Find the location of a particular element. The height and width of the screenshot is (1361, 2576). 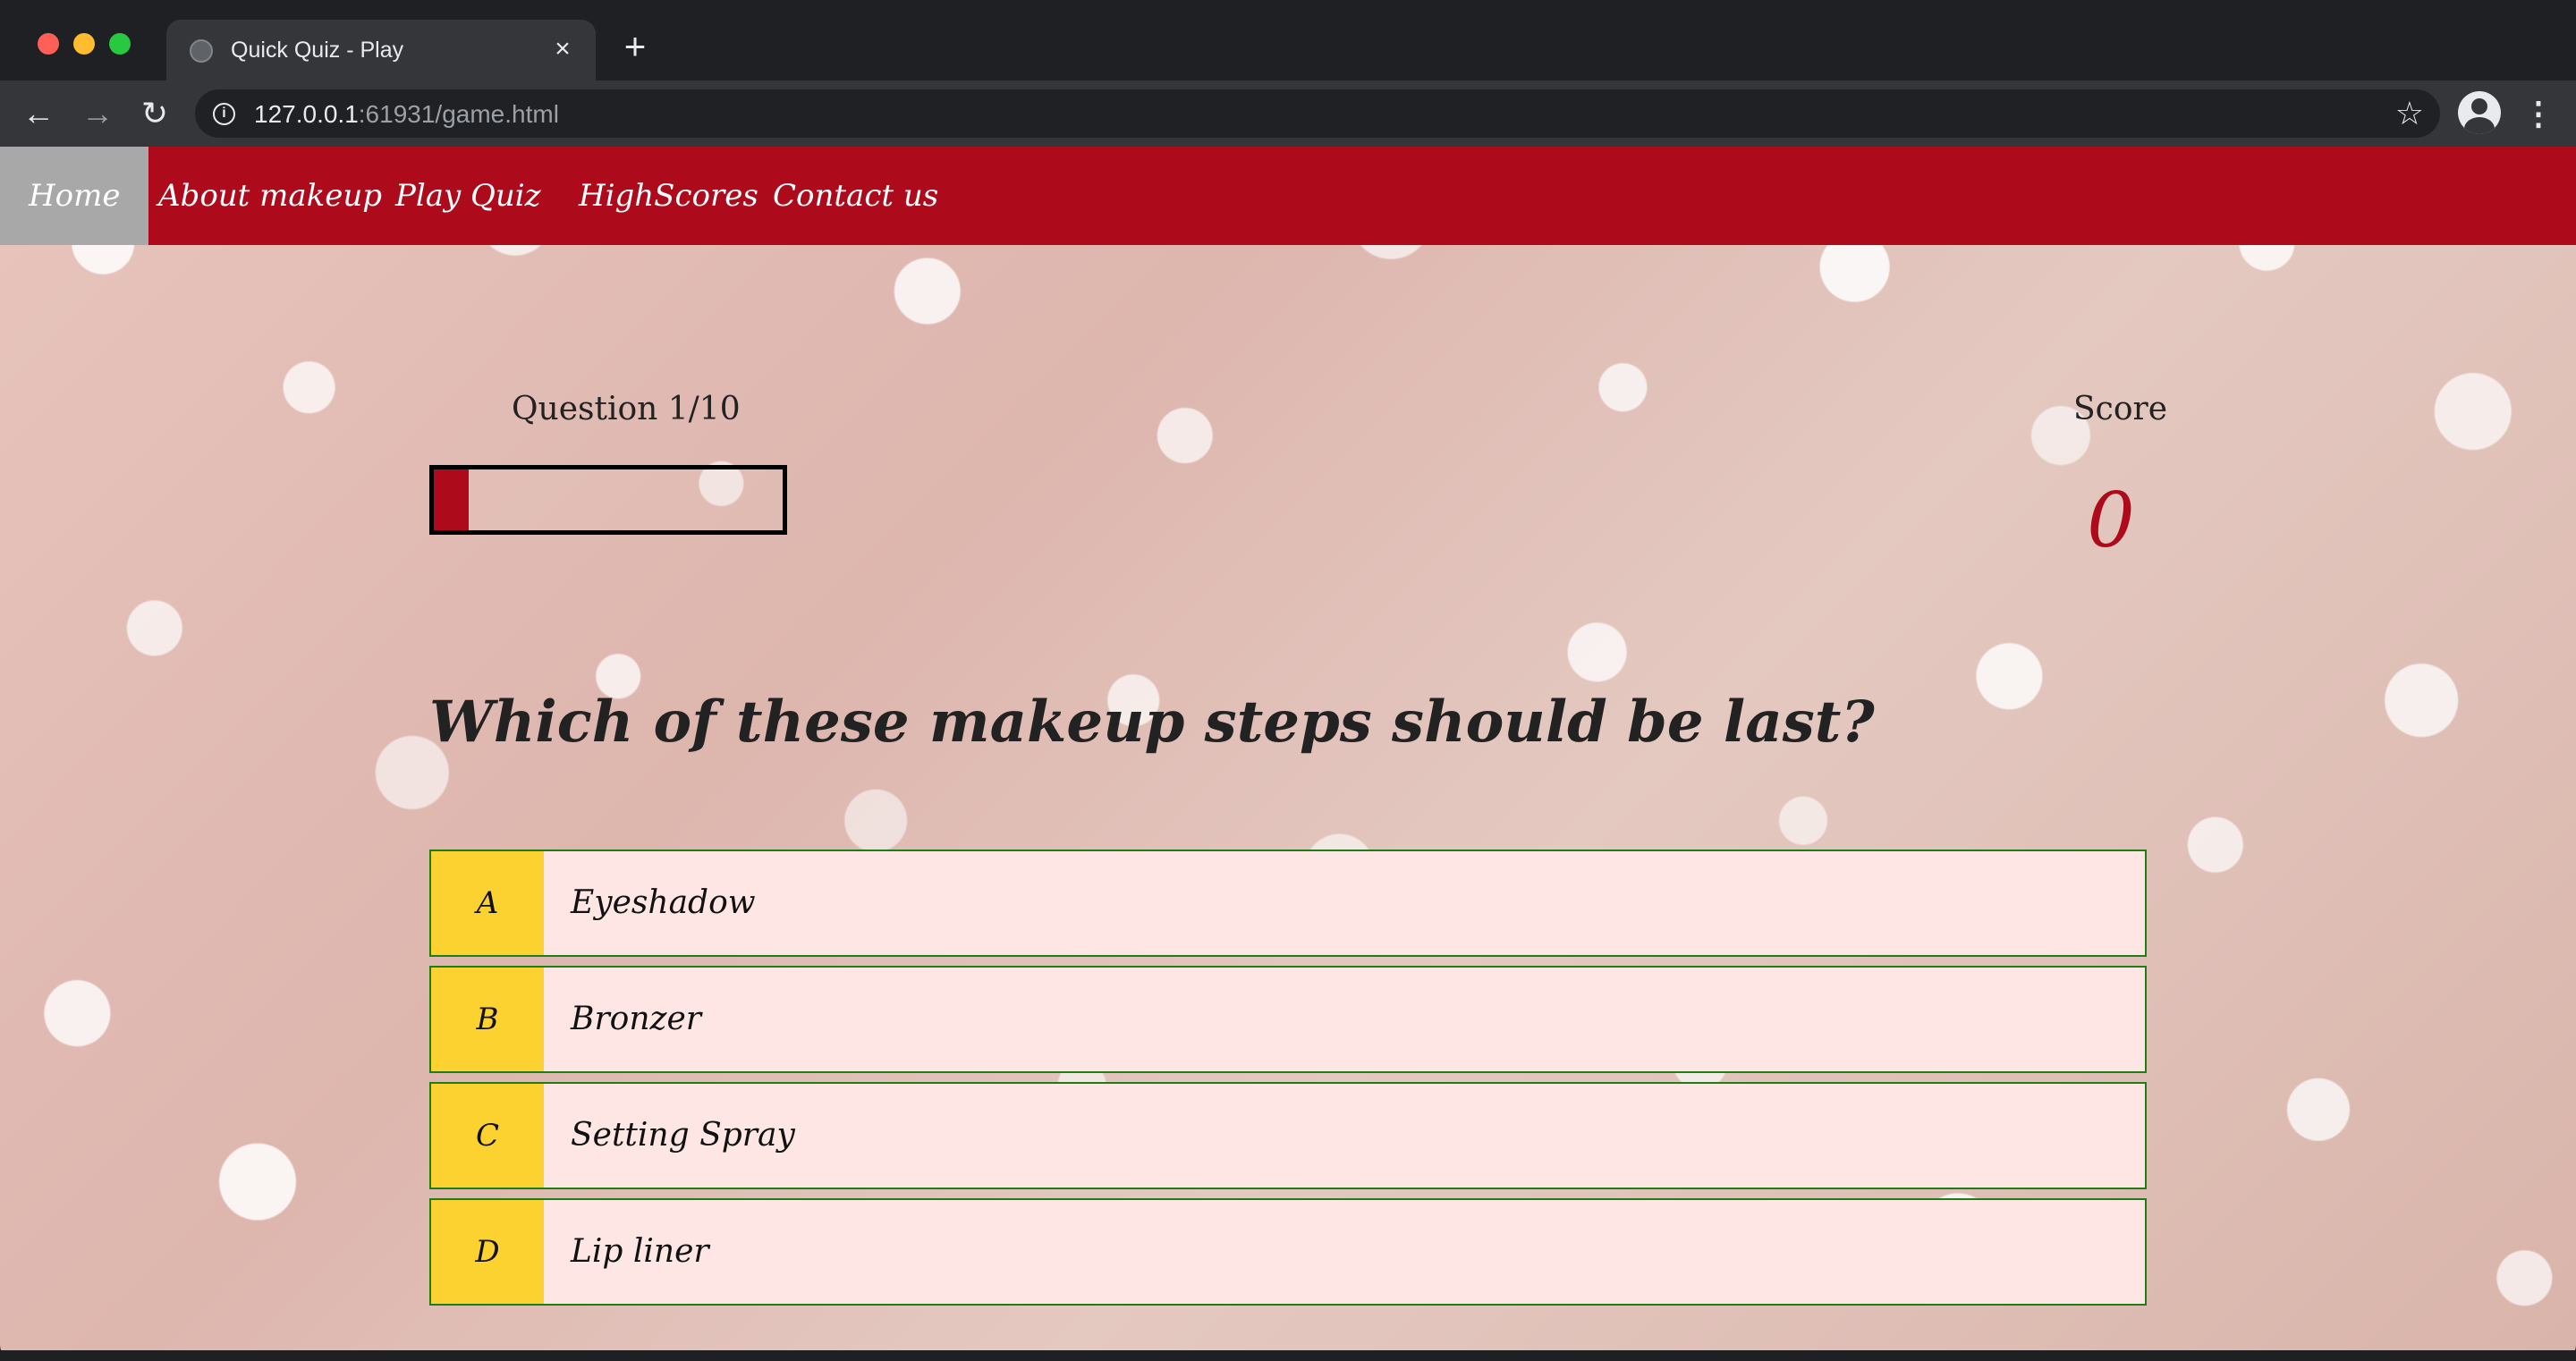

choice-a: A Eyeshadow is located at coordinates (1288, 903).